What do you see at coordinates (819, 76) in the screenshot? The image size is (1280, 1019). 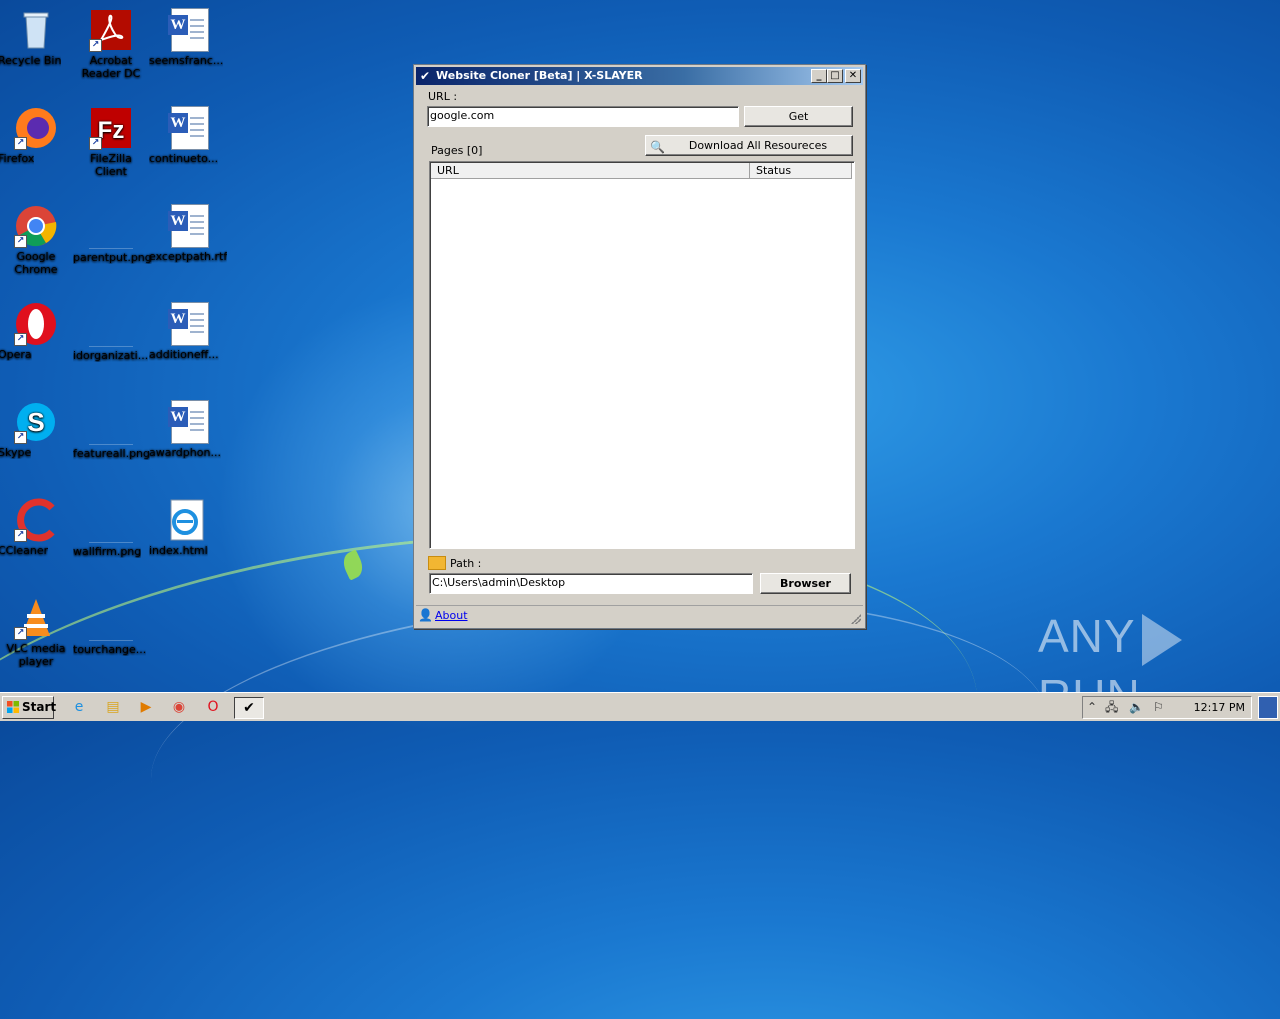 I see `minimize-button: _` at bounding box center [819, 76].